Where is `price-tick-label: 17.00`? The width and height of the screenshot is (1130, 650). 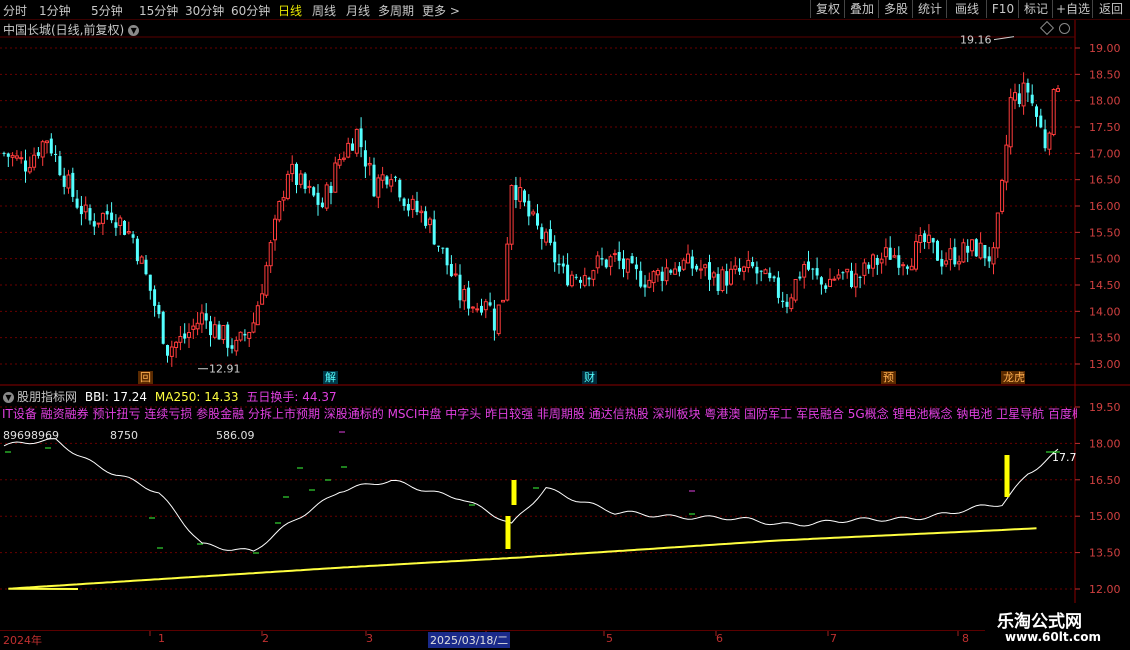
price-tick-label: 17.00 is located at coordinates (1105, 153).